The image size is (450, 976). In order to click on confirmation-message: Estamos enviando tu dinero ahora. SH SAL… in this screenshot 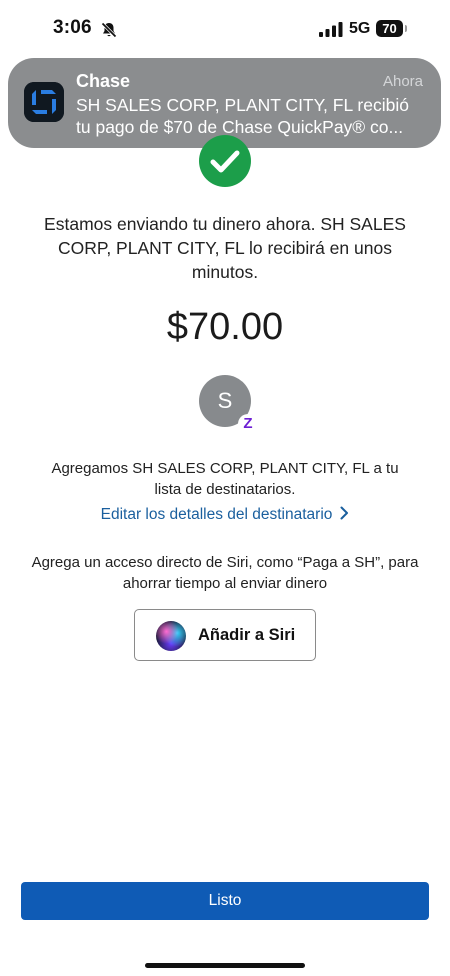, I will do `click(225, 248)`.